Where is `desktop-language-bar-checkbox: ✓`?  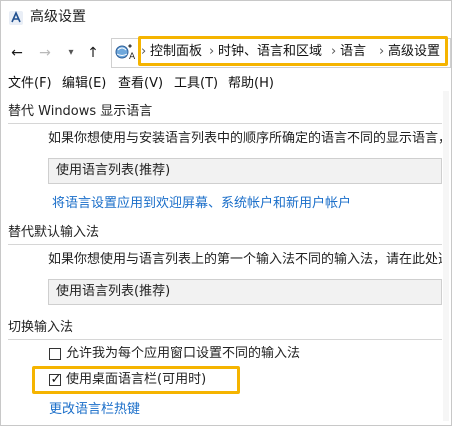
desktop-language-bar-checkbox: ✓ is located at coordinates (55, 379).